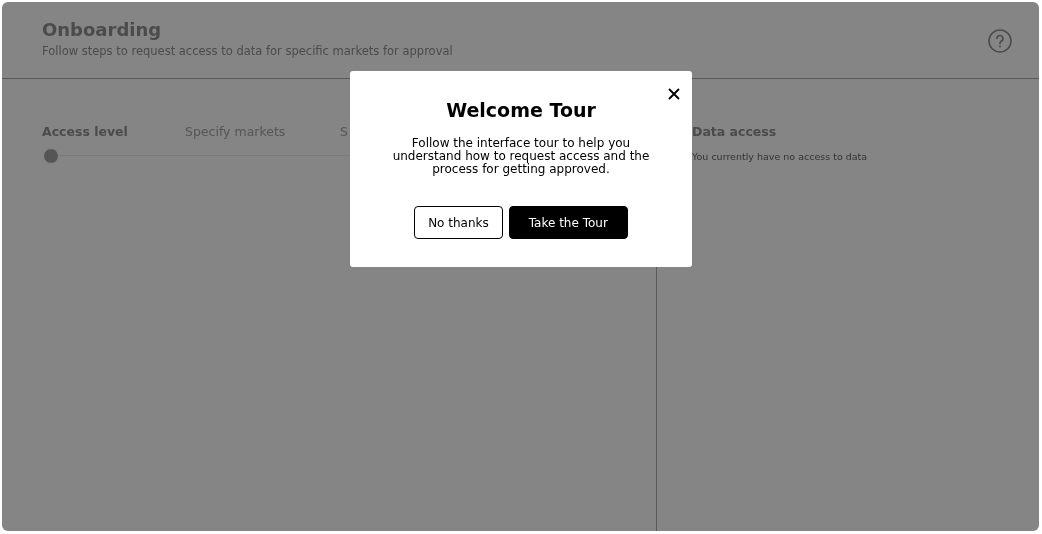  Describe the element at coordinates (780, 156) in the screenshot. I see `panel-message: You currently have no access to data` at that location.